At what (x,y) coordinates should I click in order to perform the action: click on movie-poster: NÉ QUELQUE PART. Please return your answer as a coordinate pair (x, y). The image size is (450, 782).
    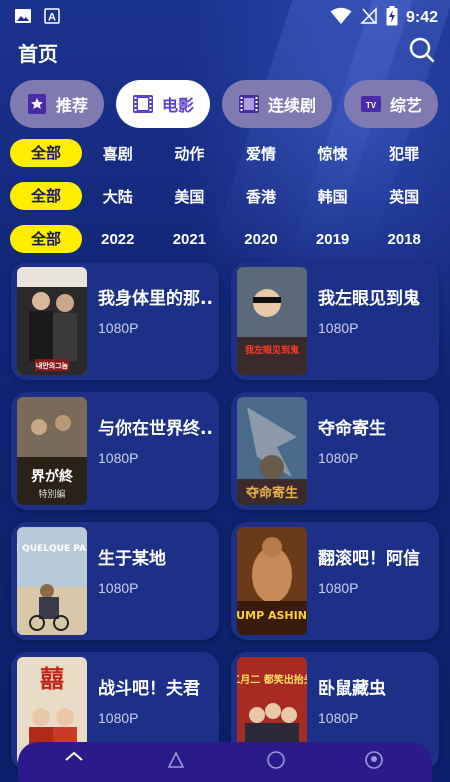
    Looking at the image, I should click on (52, 581).